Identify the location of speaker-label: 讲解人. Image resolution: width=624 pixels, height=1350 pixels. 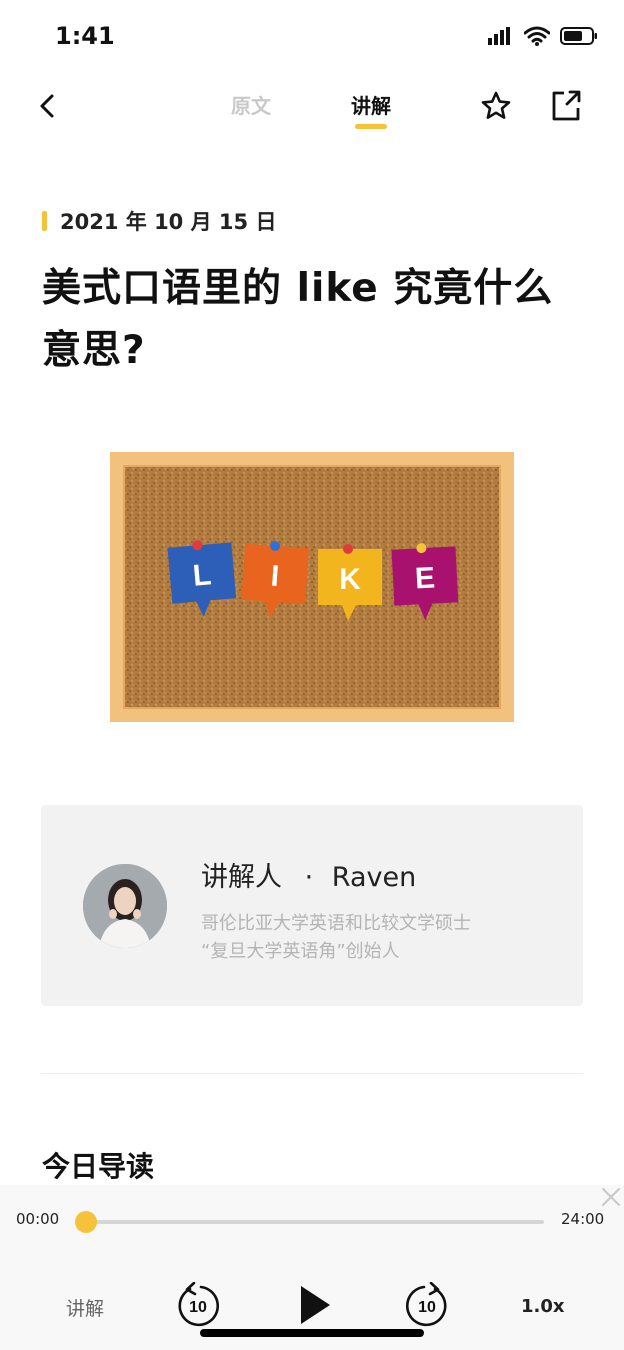
(241, 877).